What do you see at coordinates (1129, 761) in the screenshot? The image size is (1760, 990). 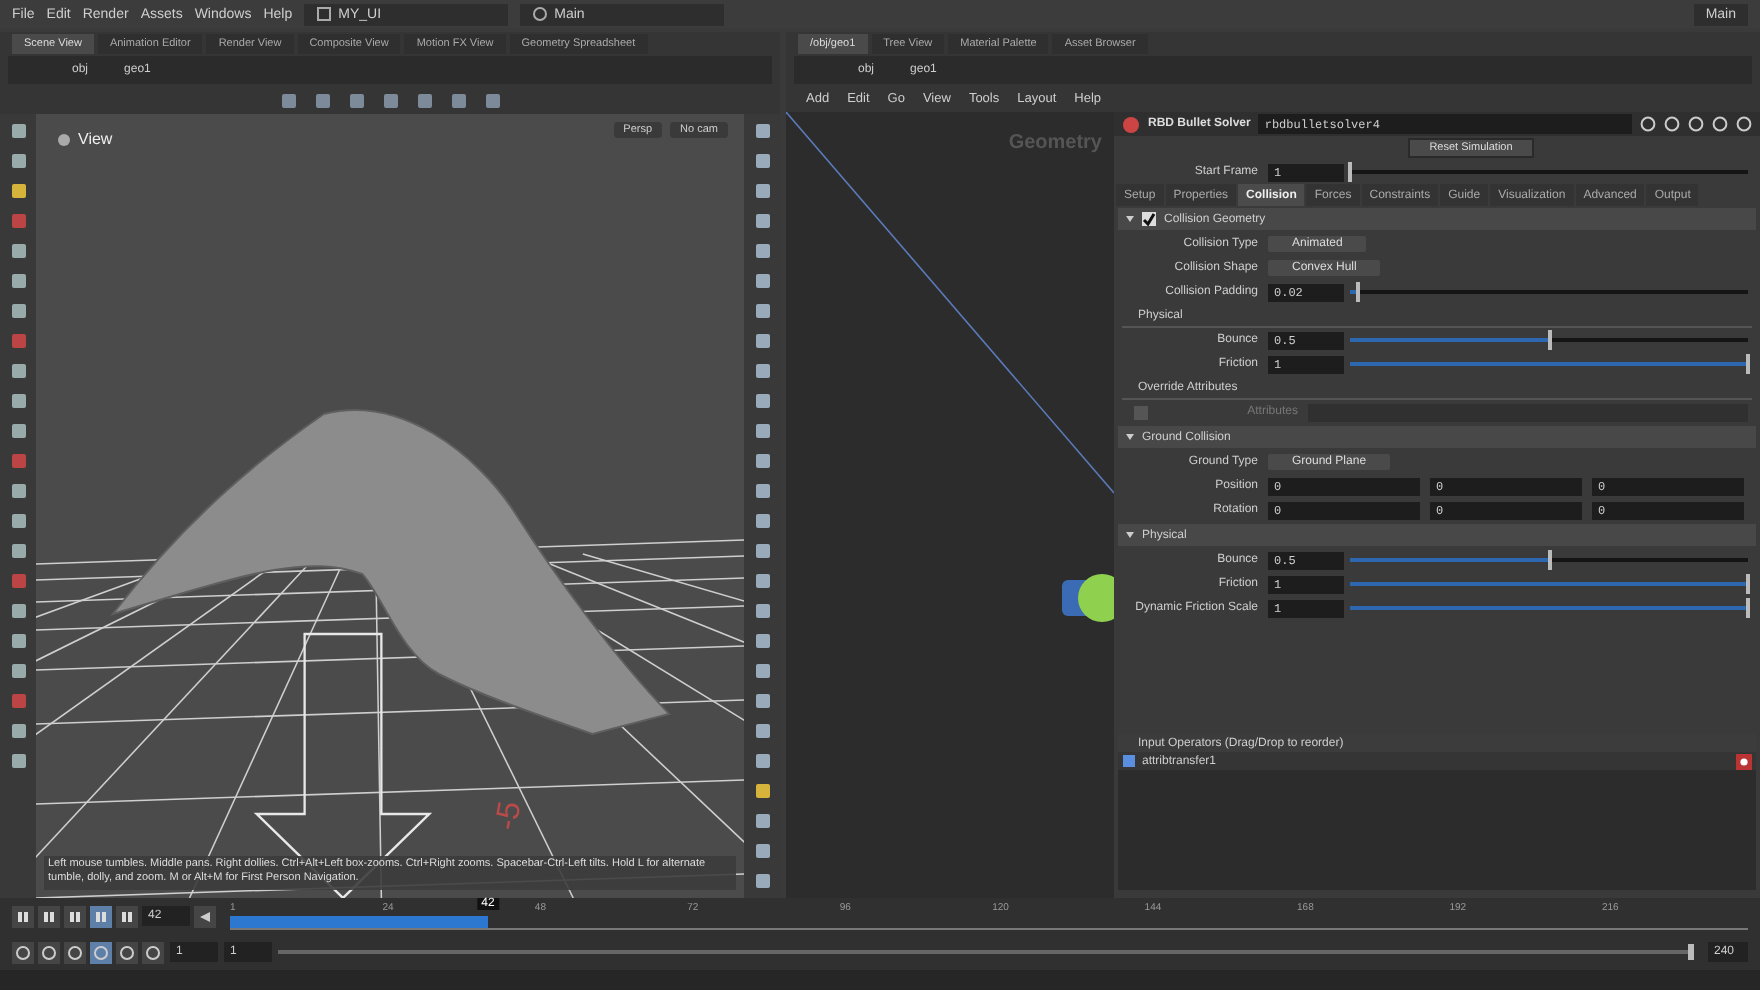 I see `node-icon` at bounding box center [1129, 761].